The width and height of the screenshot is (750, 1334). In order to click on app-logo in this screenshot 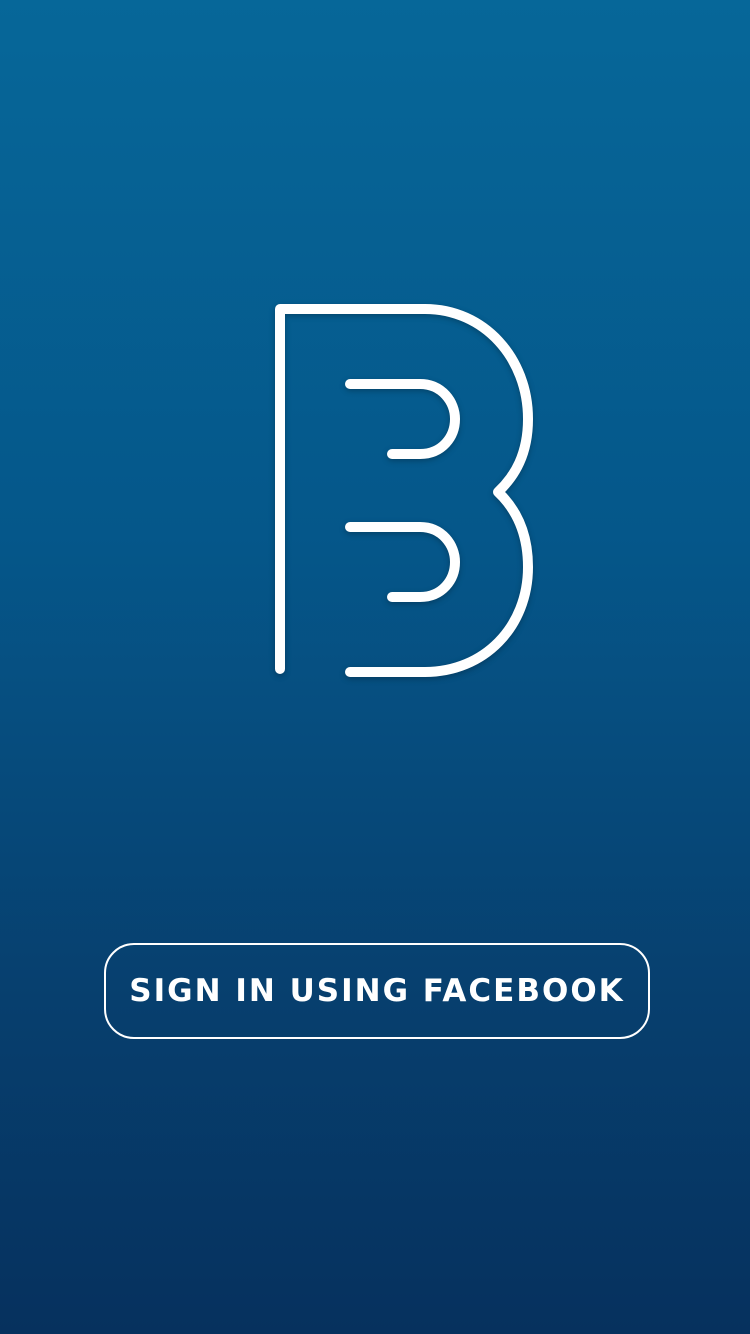, I will do `click(407, 492)`.